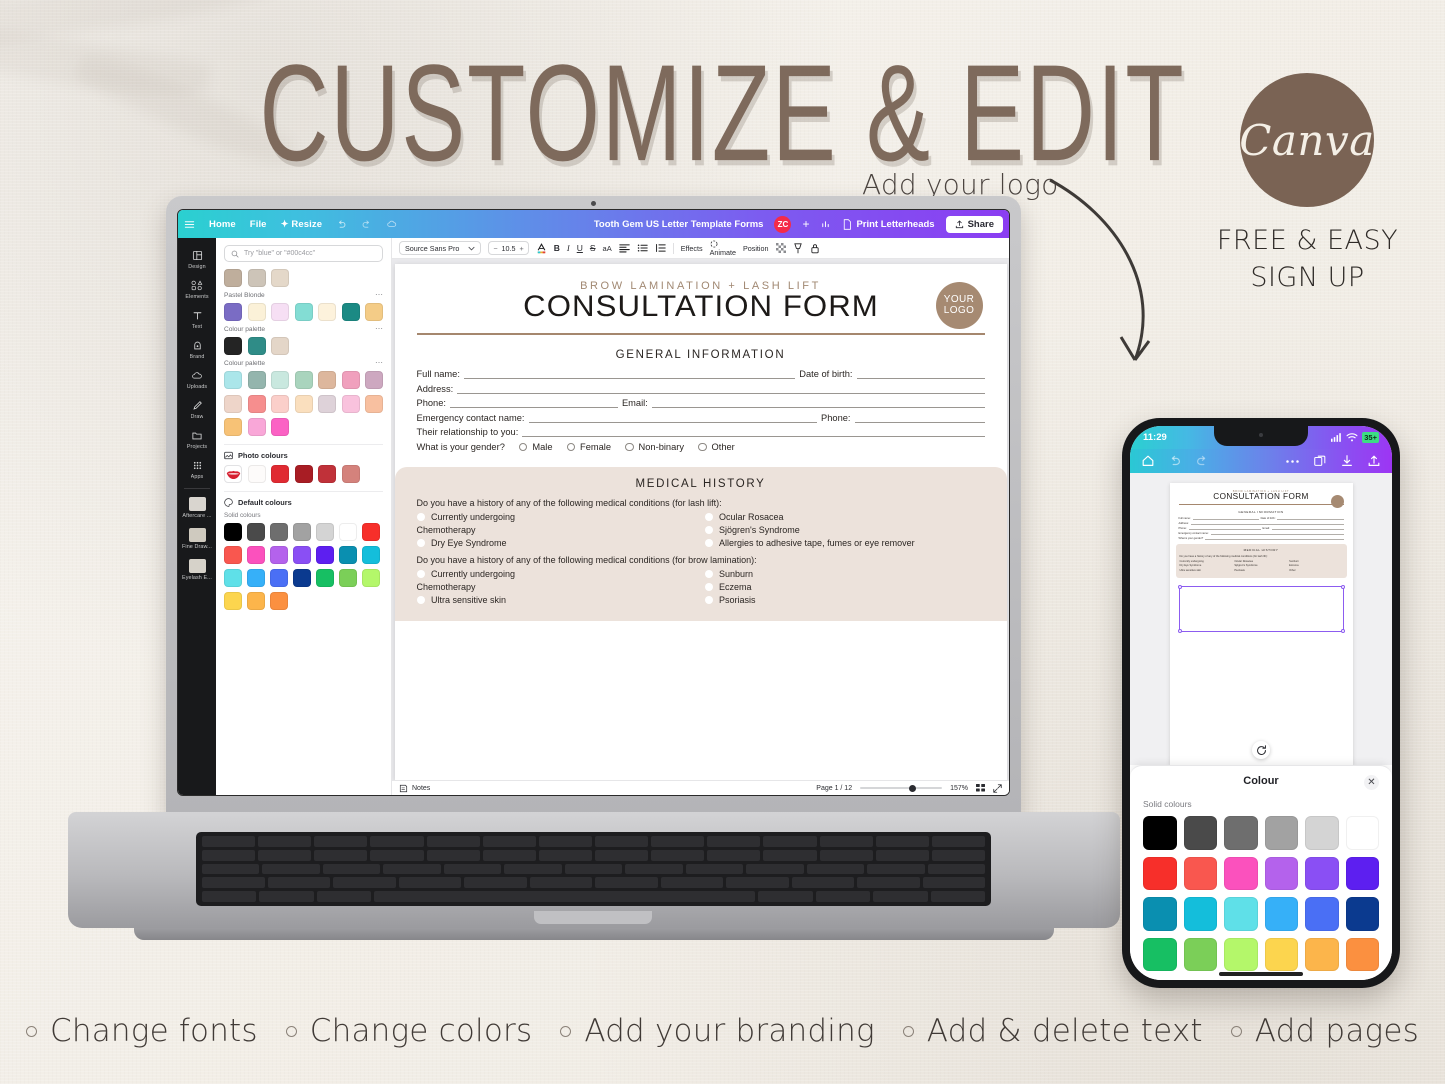 The image size is (1445, 1084). What do you see at coordinates (258, 224) in the screenshot?
I see `topbar-item-file: File` at bounding box center [258, 224].